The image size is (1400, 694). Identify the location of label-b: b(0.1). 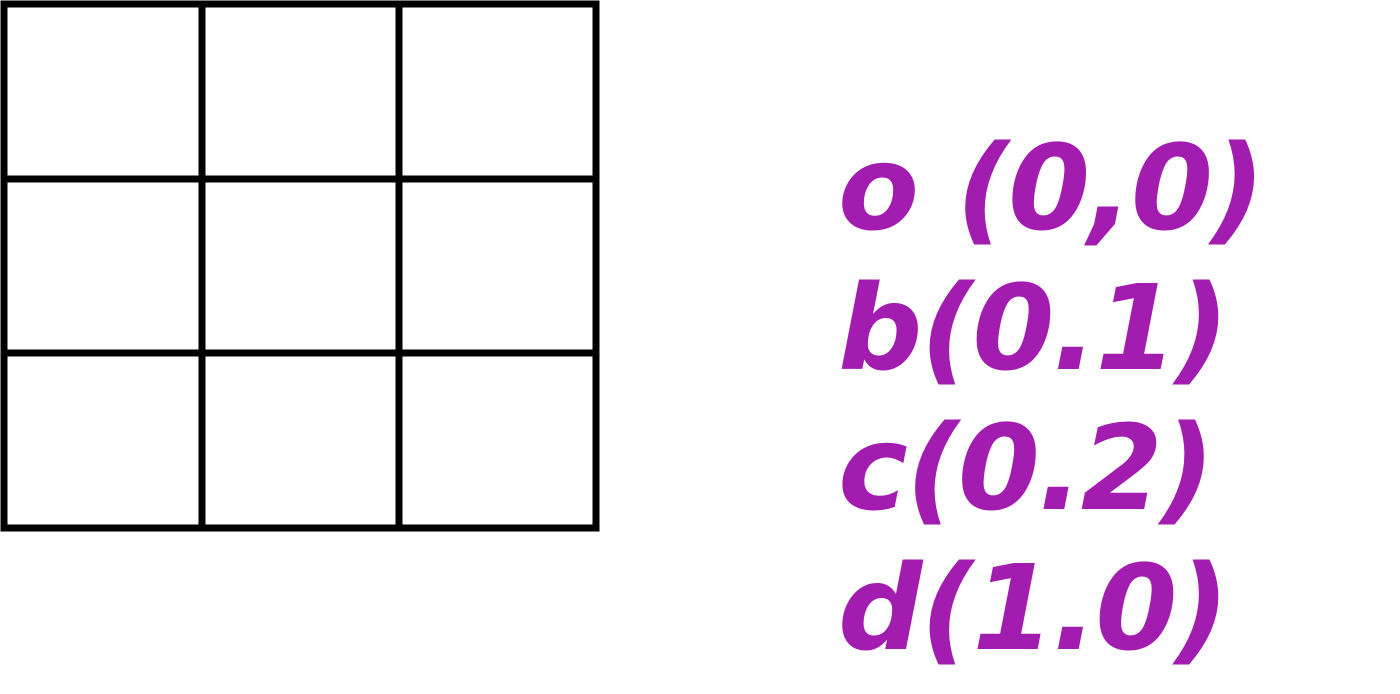
(1033, 328).